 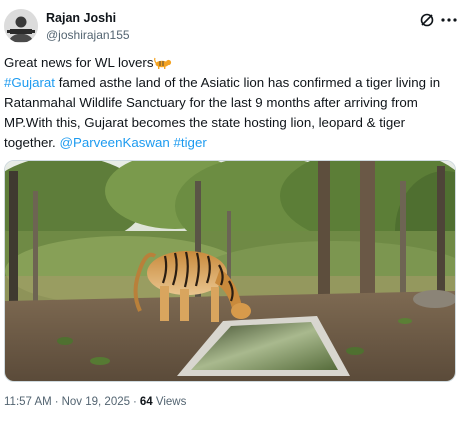 What do you see at coordinates (146, 402) in the screenshot?
I see `views-count: 64` at bounding box center [146, 402].